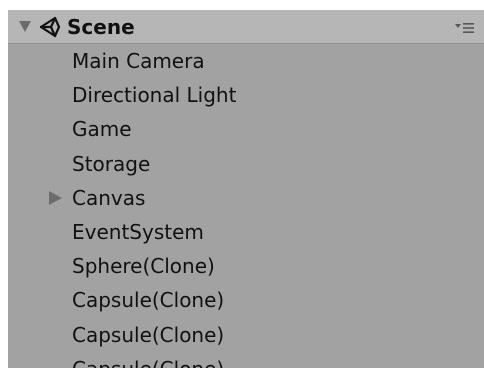 The height and width of the screenshot is (368, 484). Describe the element at coordinates (109, 197) in the screenshot. I see `hierarchy-item-label: Canvas` at that location.